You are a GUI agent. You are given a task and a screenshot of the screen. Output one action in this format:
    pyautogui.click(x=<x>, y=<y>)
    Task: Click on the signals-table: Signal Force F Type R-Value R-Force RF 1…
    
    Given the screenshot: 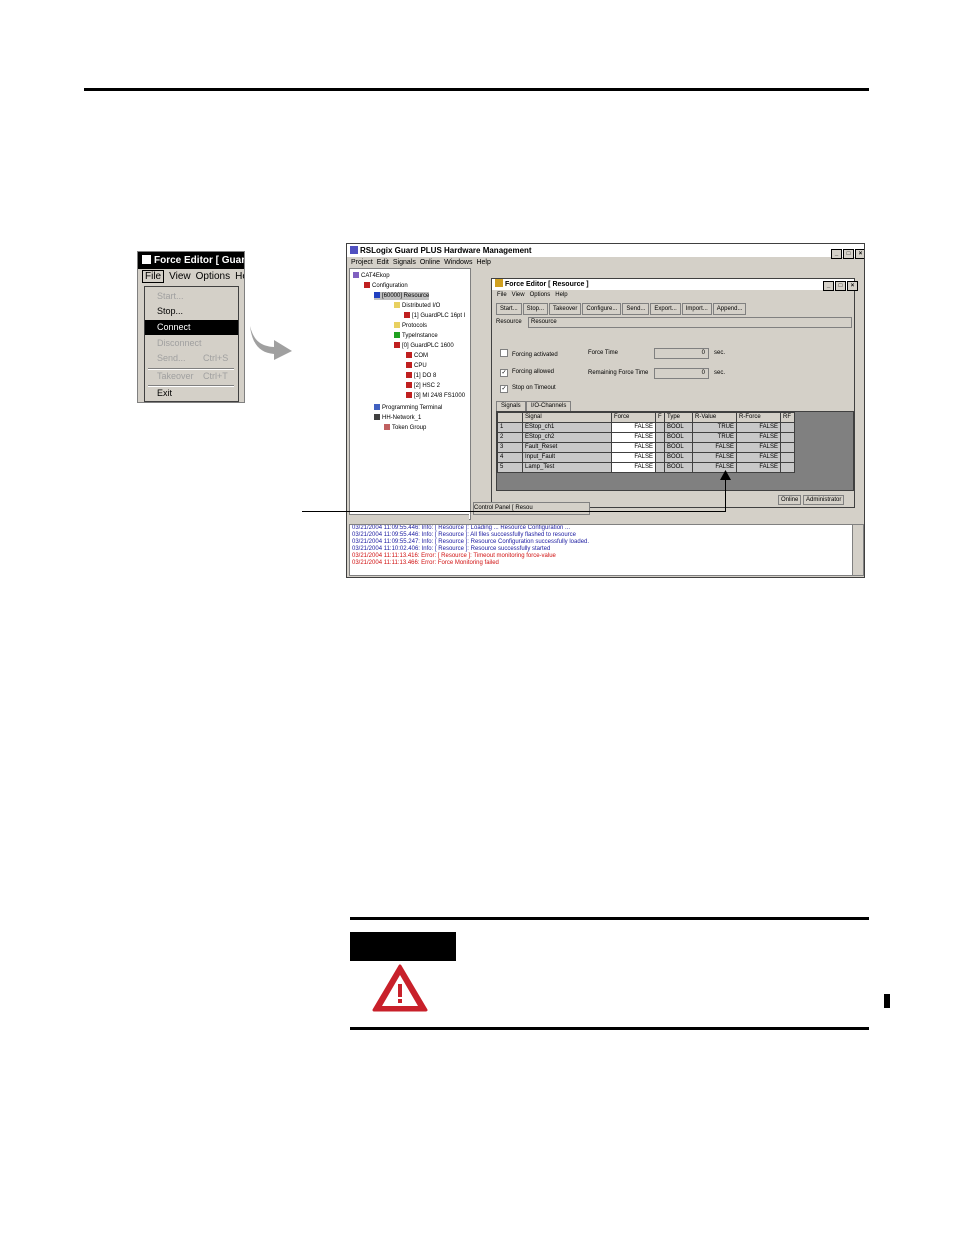 What is the action you would take?
    pyautogui.click(x=646, y=442)
    